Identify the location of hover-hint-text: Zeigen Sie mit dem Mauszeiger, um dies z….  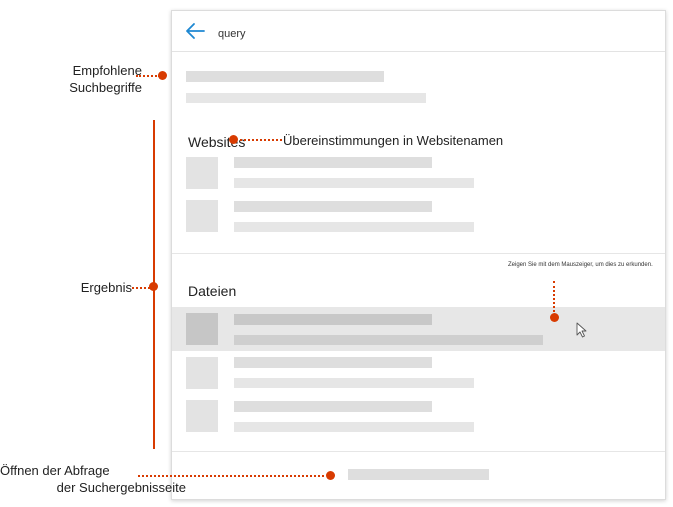
(580, 265).